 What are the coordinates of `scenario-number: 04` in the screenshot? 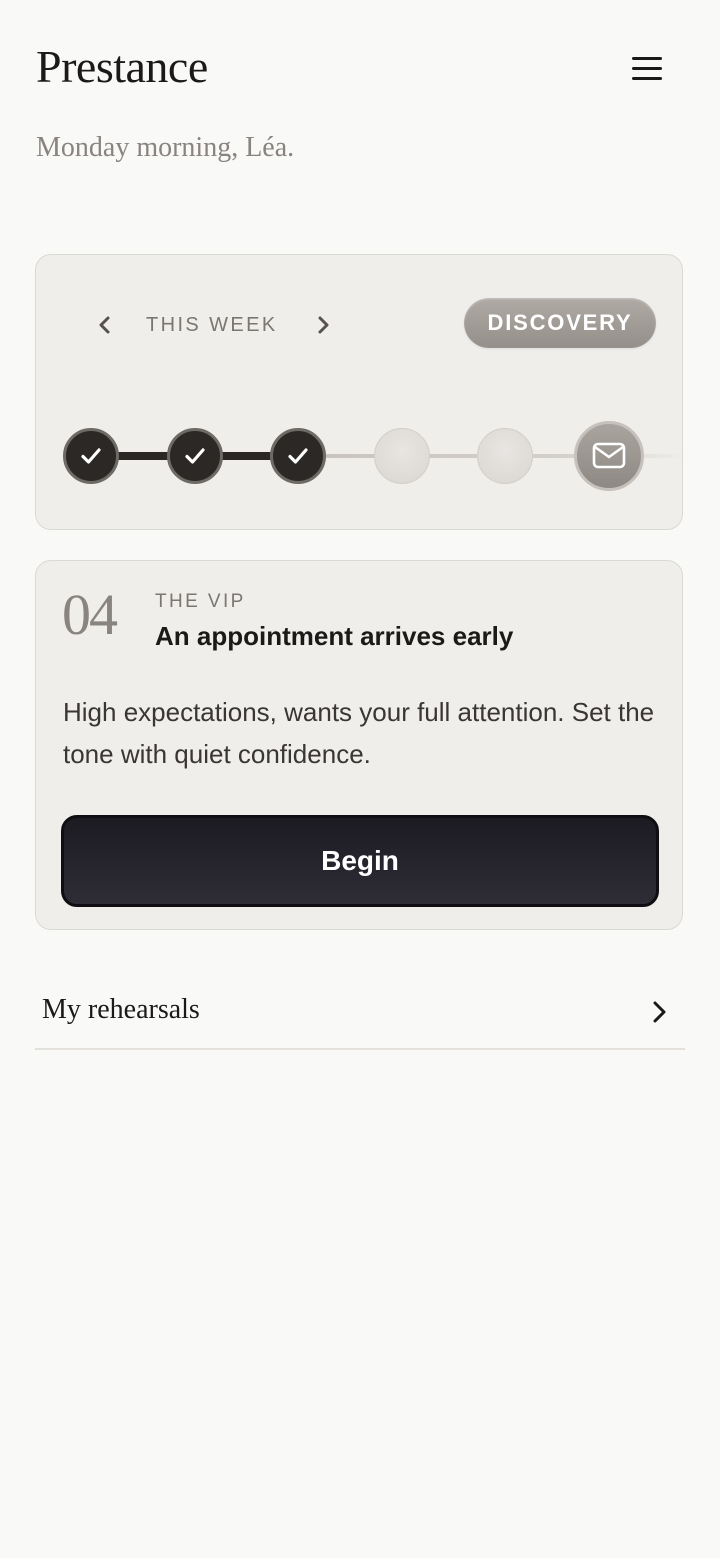 It's located at (90, 614).